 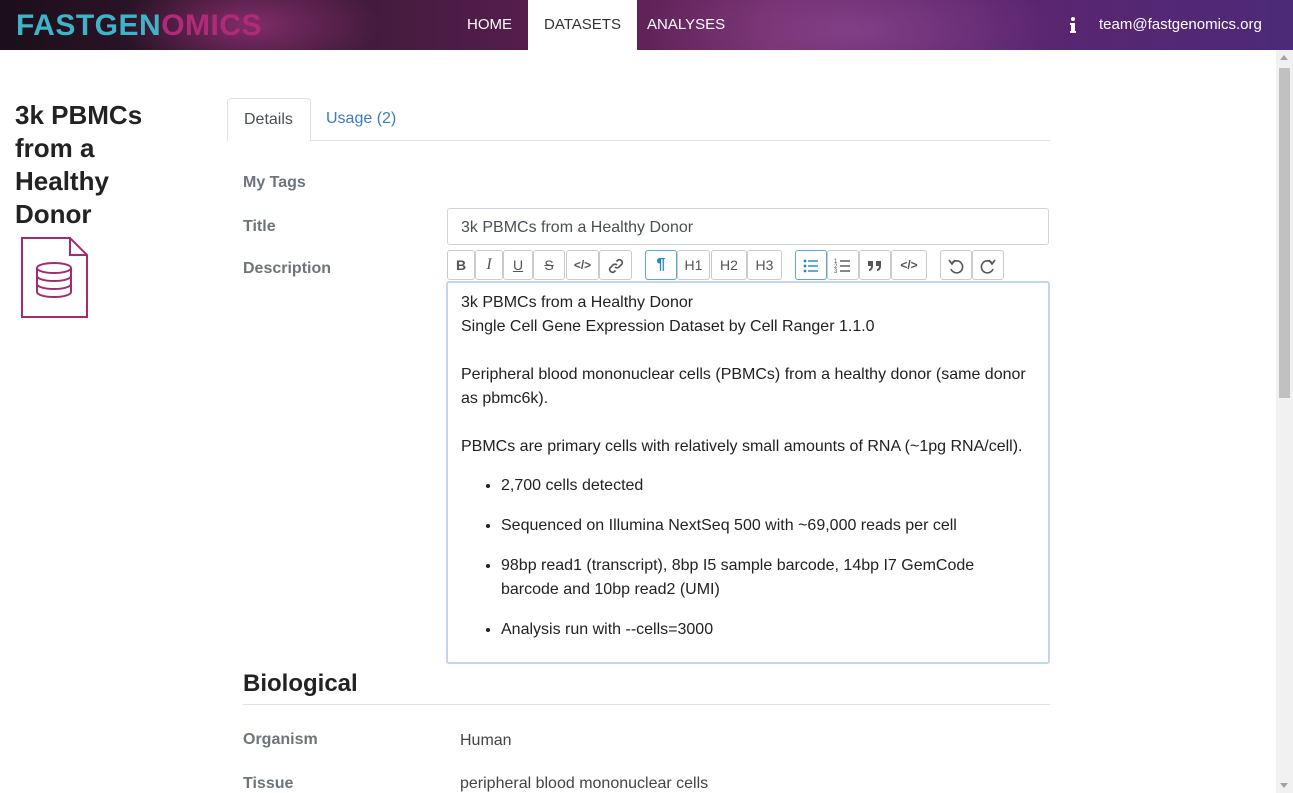 I want to click on description-line-1: 3k PBMCs from a Healthy Donor, so click(x=577, y=302).